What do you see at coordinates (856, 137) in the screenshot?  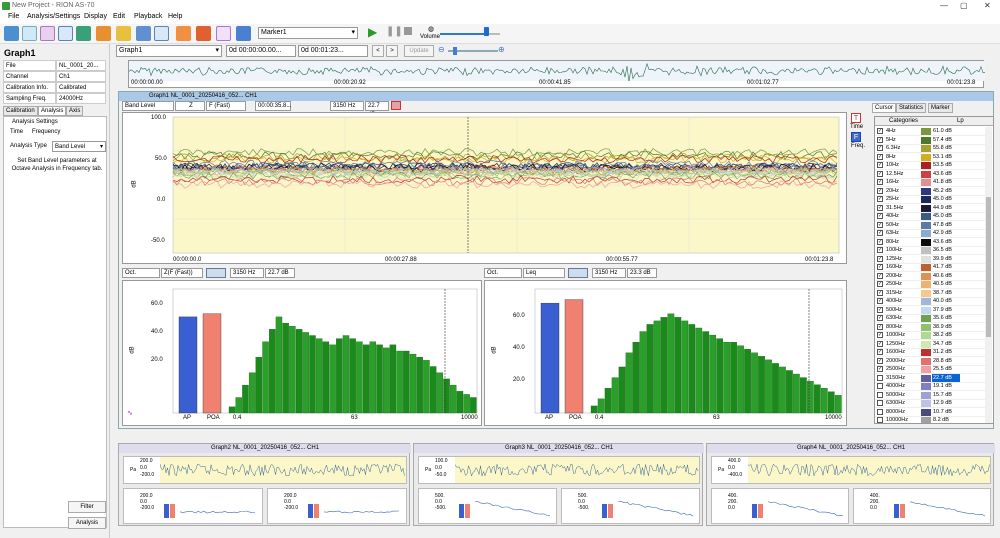 I see `freq-axis-icon: F` at bounding box center [856, 137].